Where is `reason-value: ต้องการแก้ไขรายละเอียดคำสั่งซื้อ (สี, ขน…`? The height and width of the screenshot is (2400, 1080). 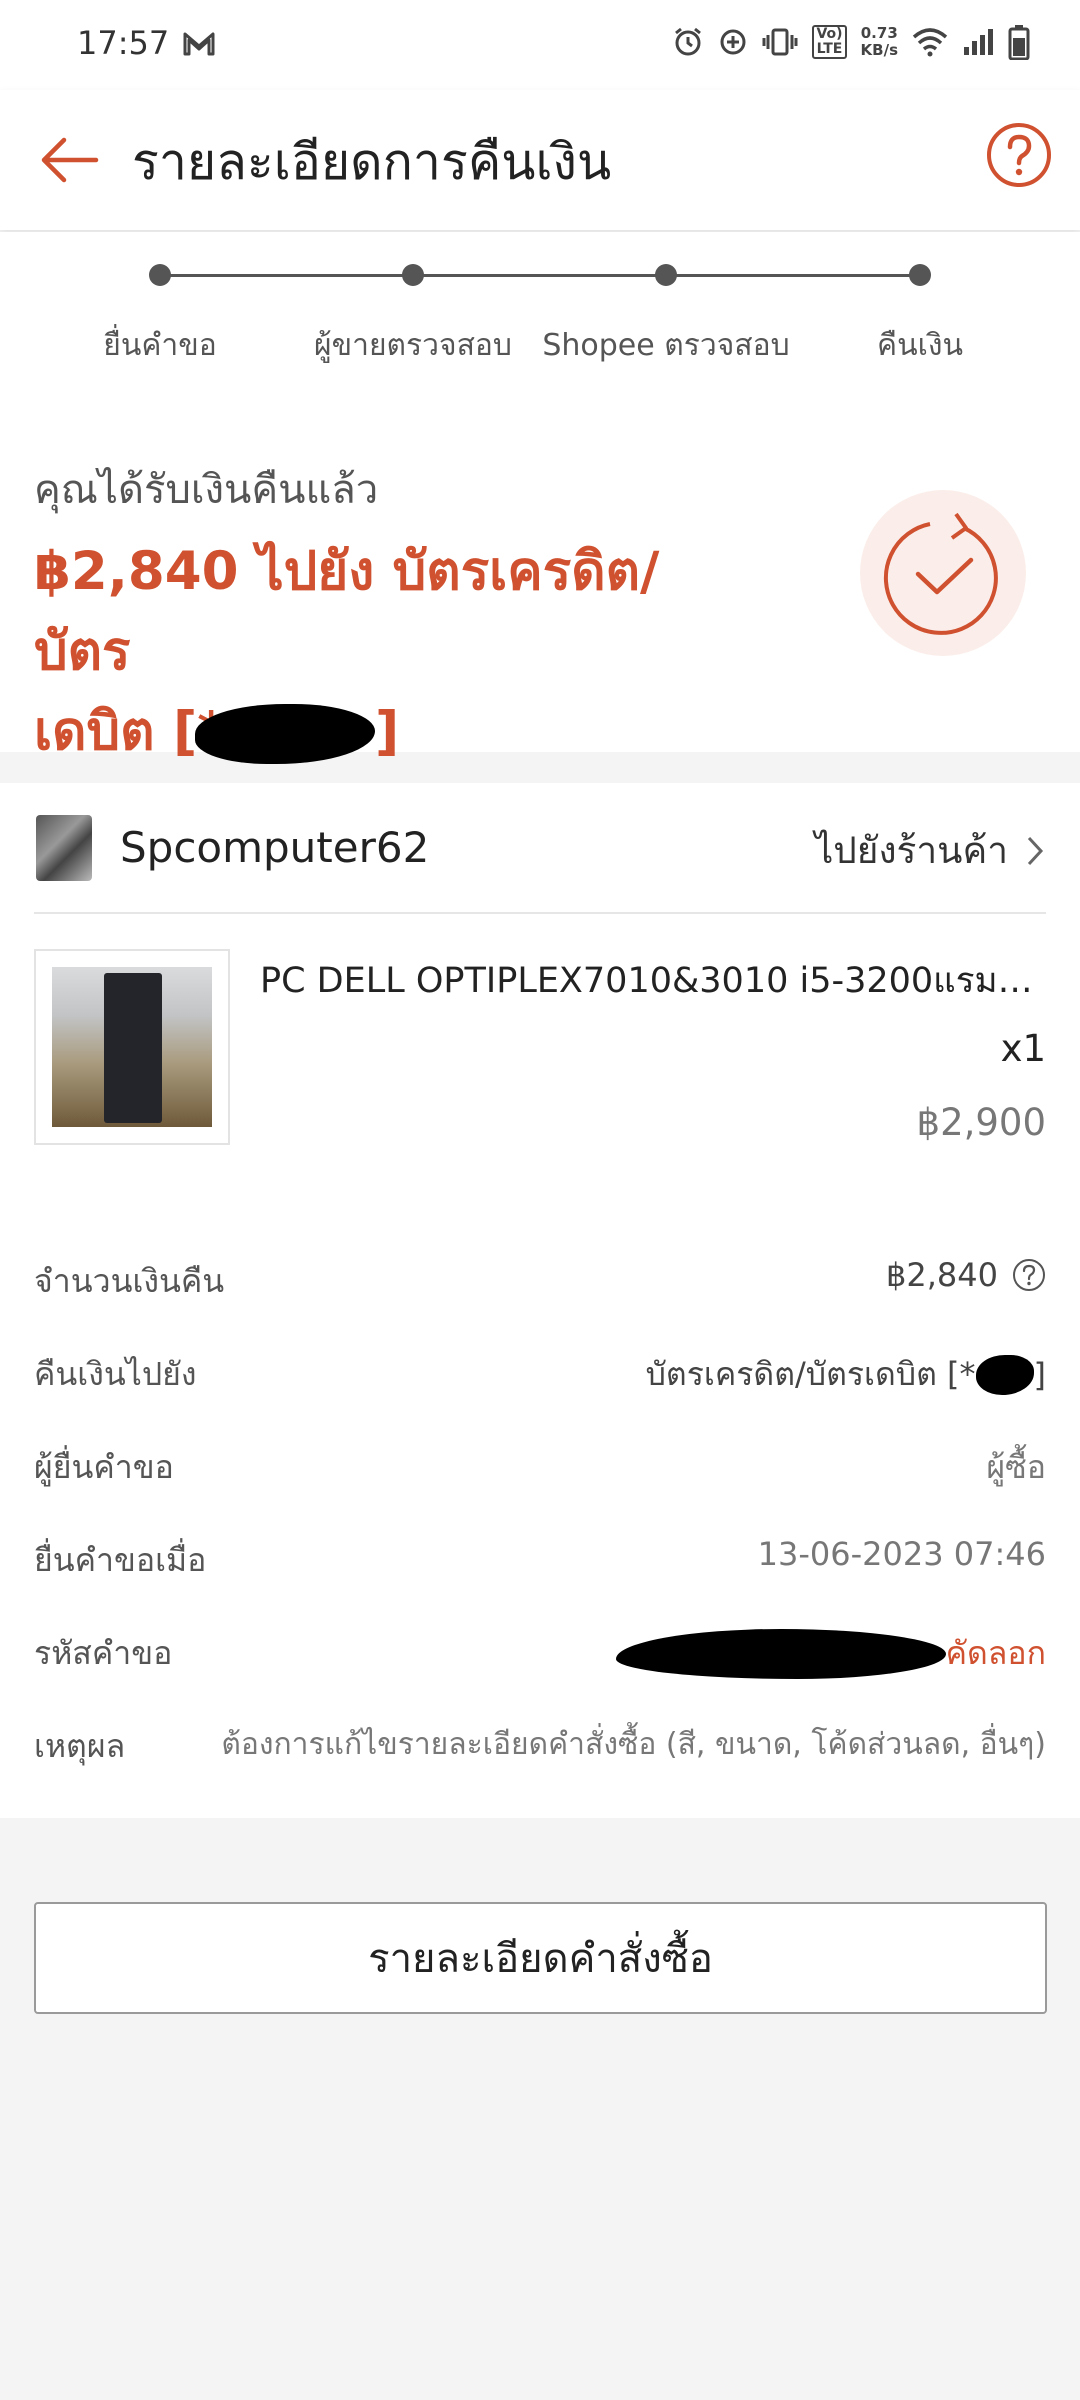 reason-value: ต้องการแก้ไขรายละเอียดคำสั่งซื้อ (สี, ขน… is located at coordinates (633, 1744).